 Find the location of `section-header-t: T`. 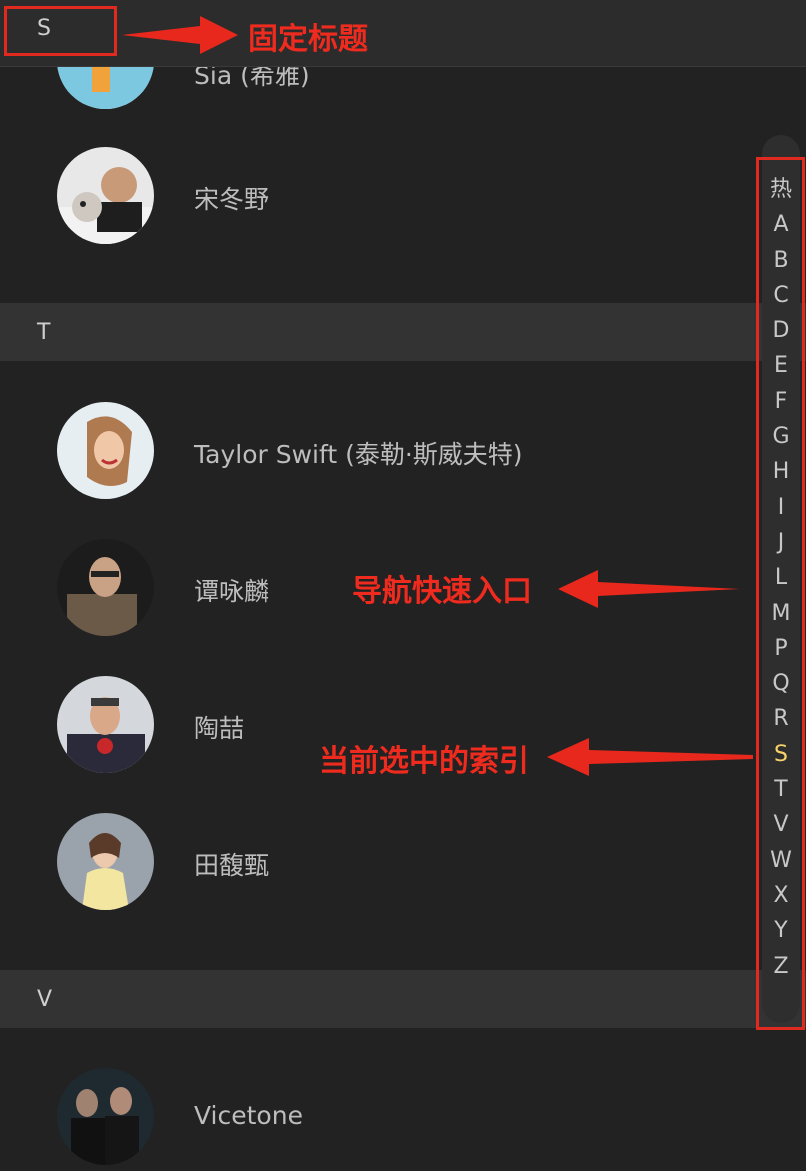

section-header-t: T is located at coordinates (403, 332).